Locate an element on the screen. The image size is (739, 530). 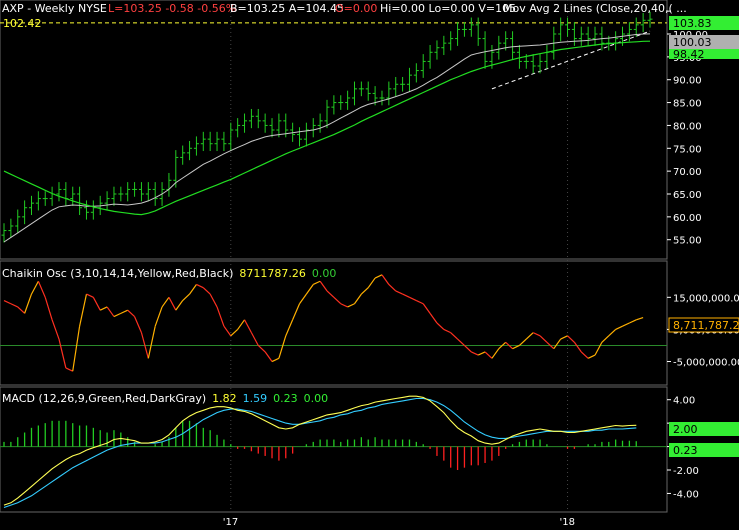
chart-symbol: AXP - Weekly is located at coordinates (38, 8).